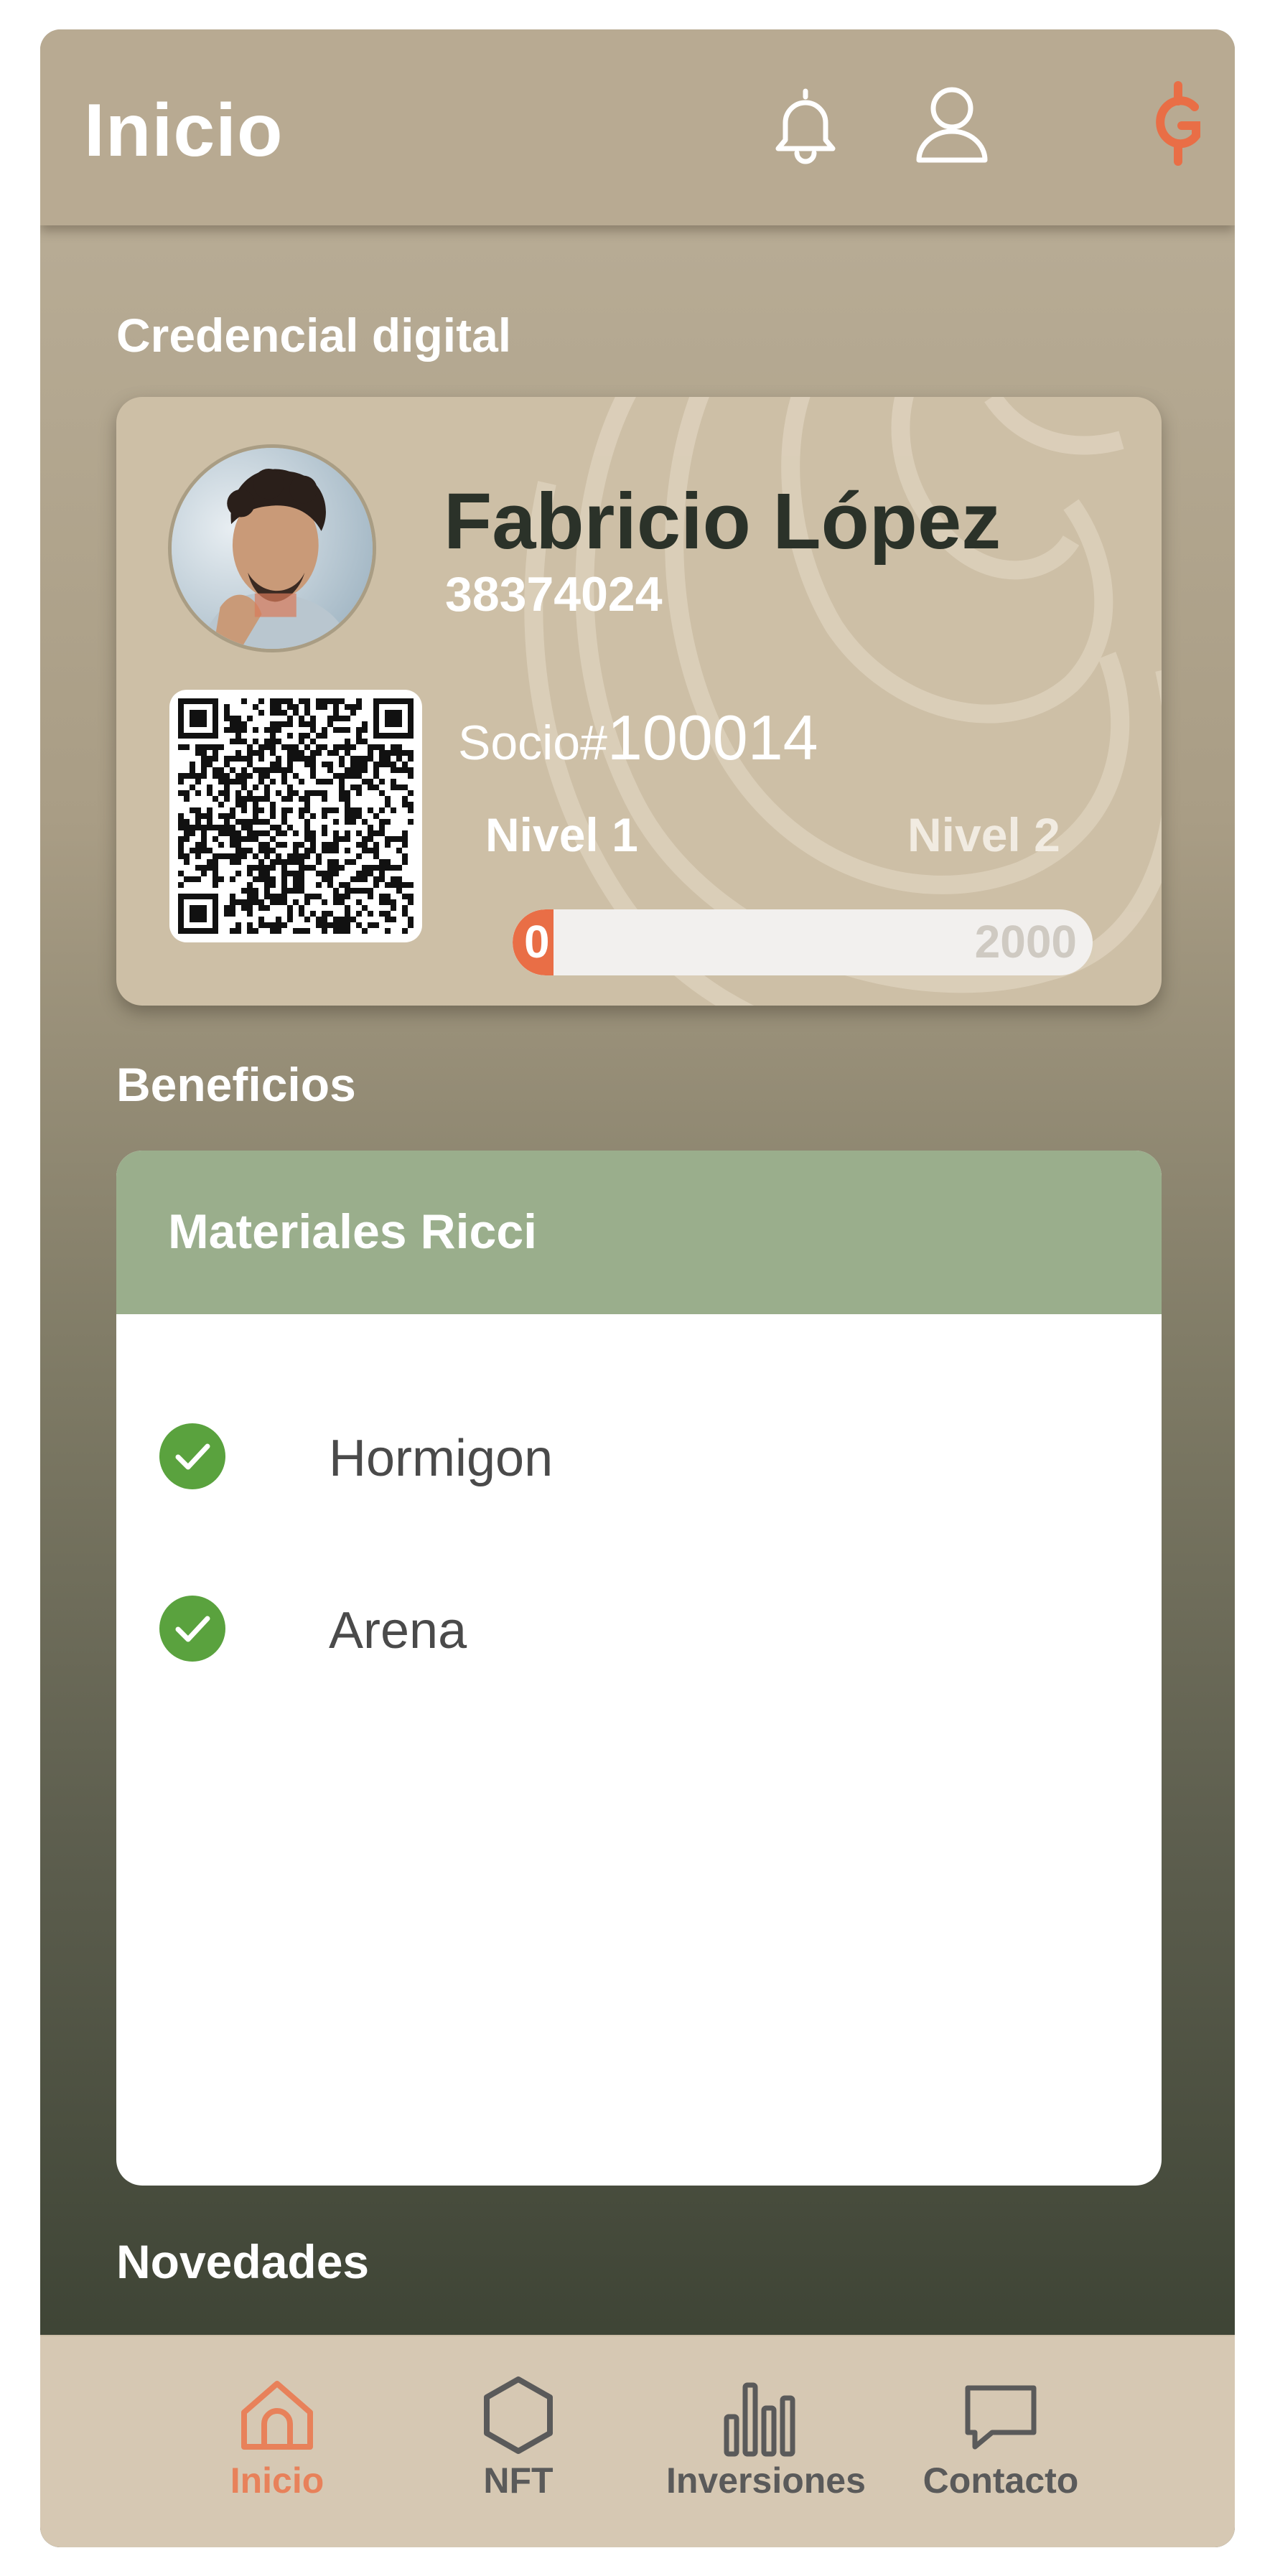 The width and height of the screenshot is (1275, 2576). What do you see at coordinates (353, 1231) in the screenshot?
I see `benefit-provider-name: Materiales Ricci` at bounding box center [353, 1231].